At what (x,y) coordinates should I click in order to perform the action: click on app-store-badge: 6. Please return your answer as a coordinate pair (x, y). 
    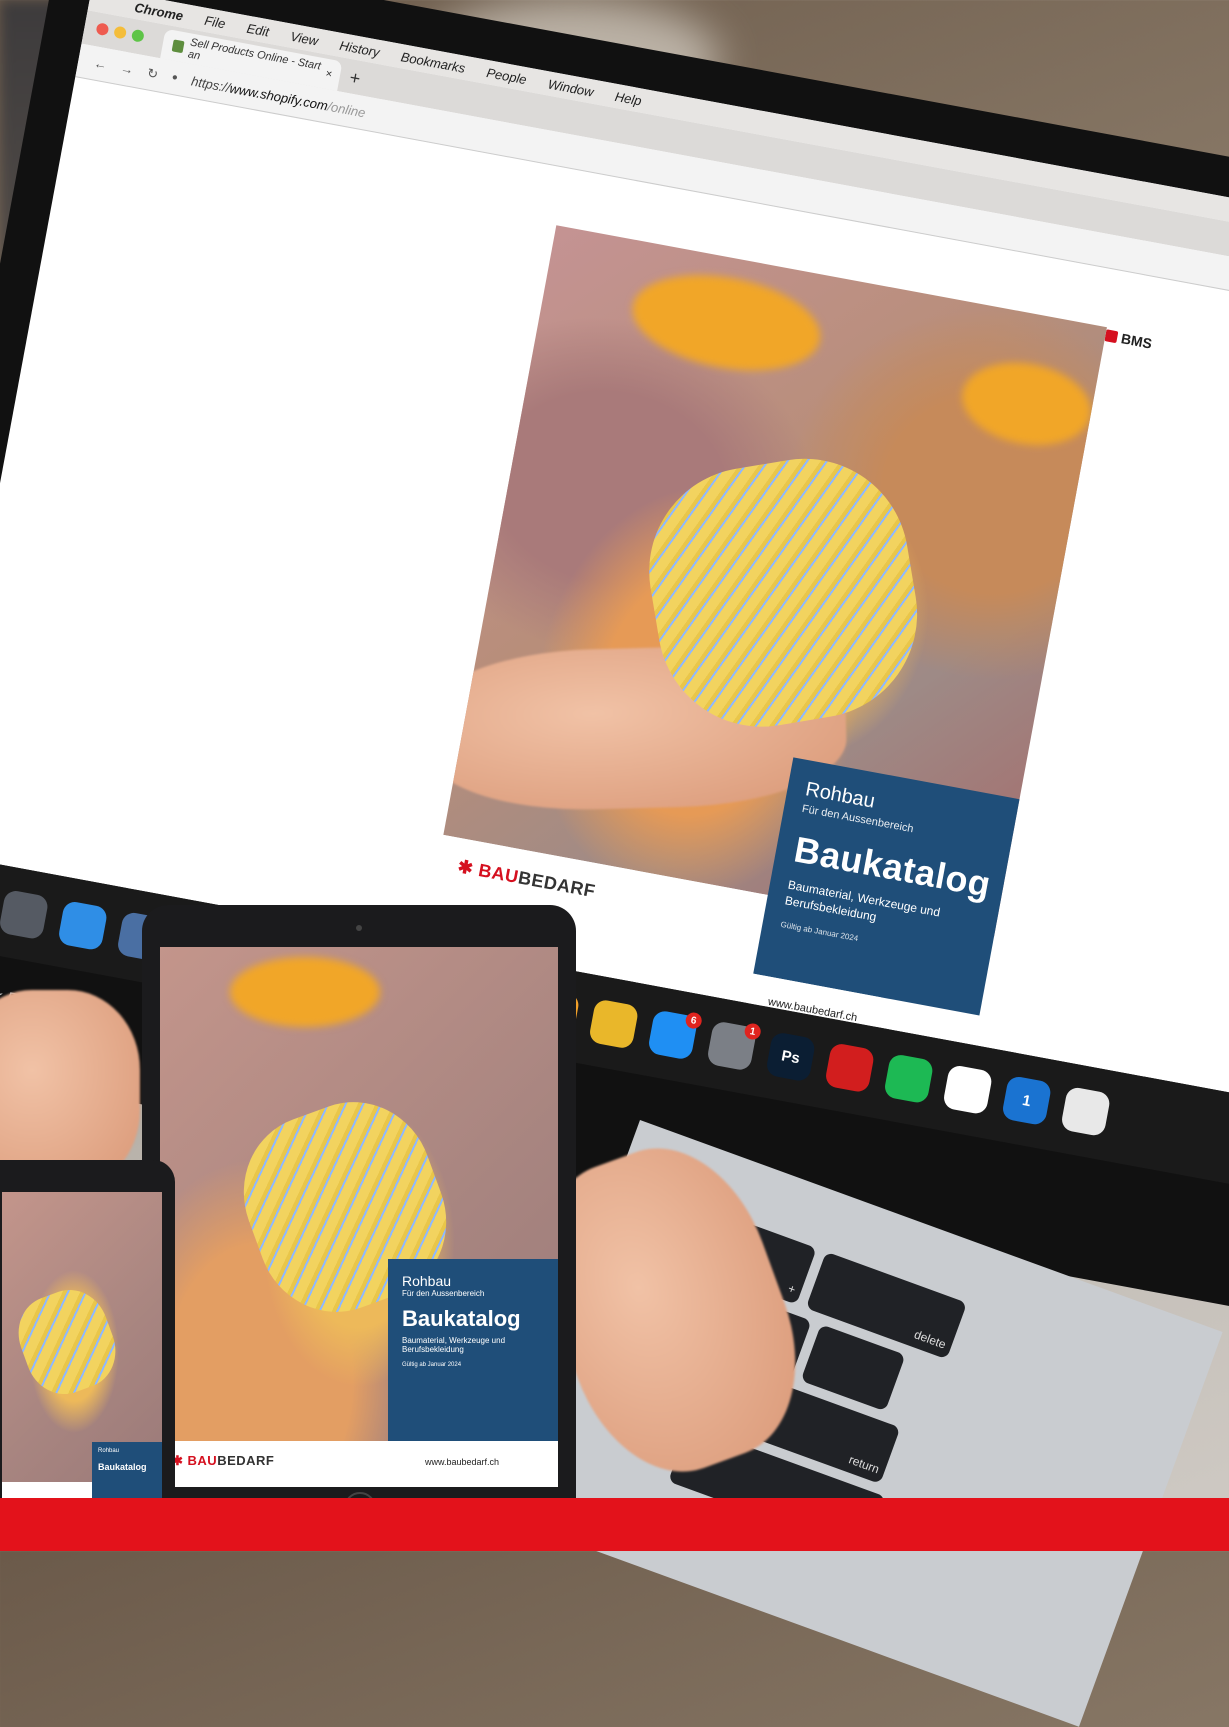
    Looking at the image, I should click on (694, 1020).